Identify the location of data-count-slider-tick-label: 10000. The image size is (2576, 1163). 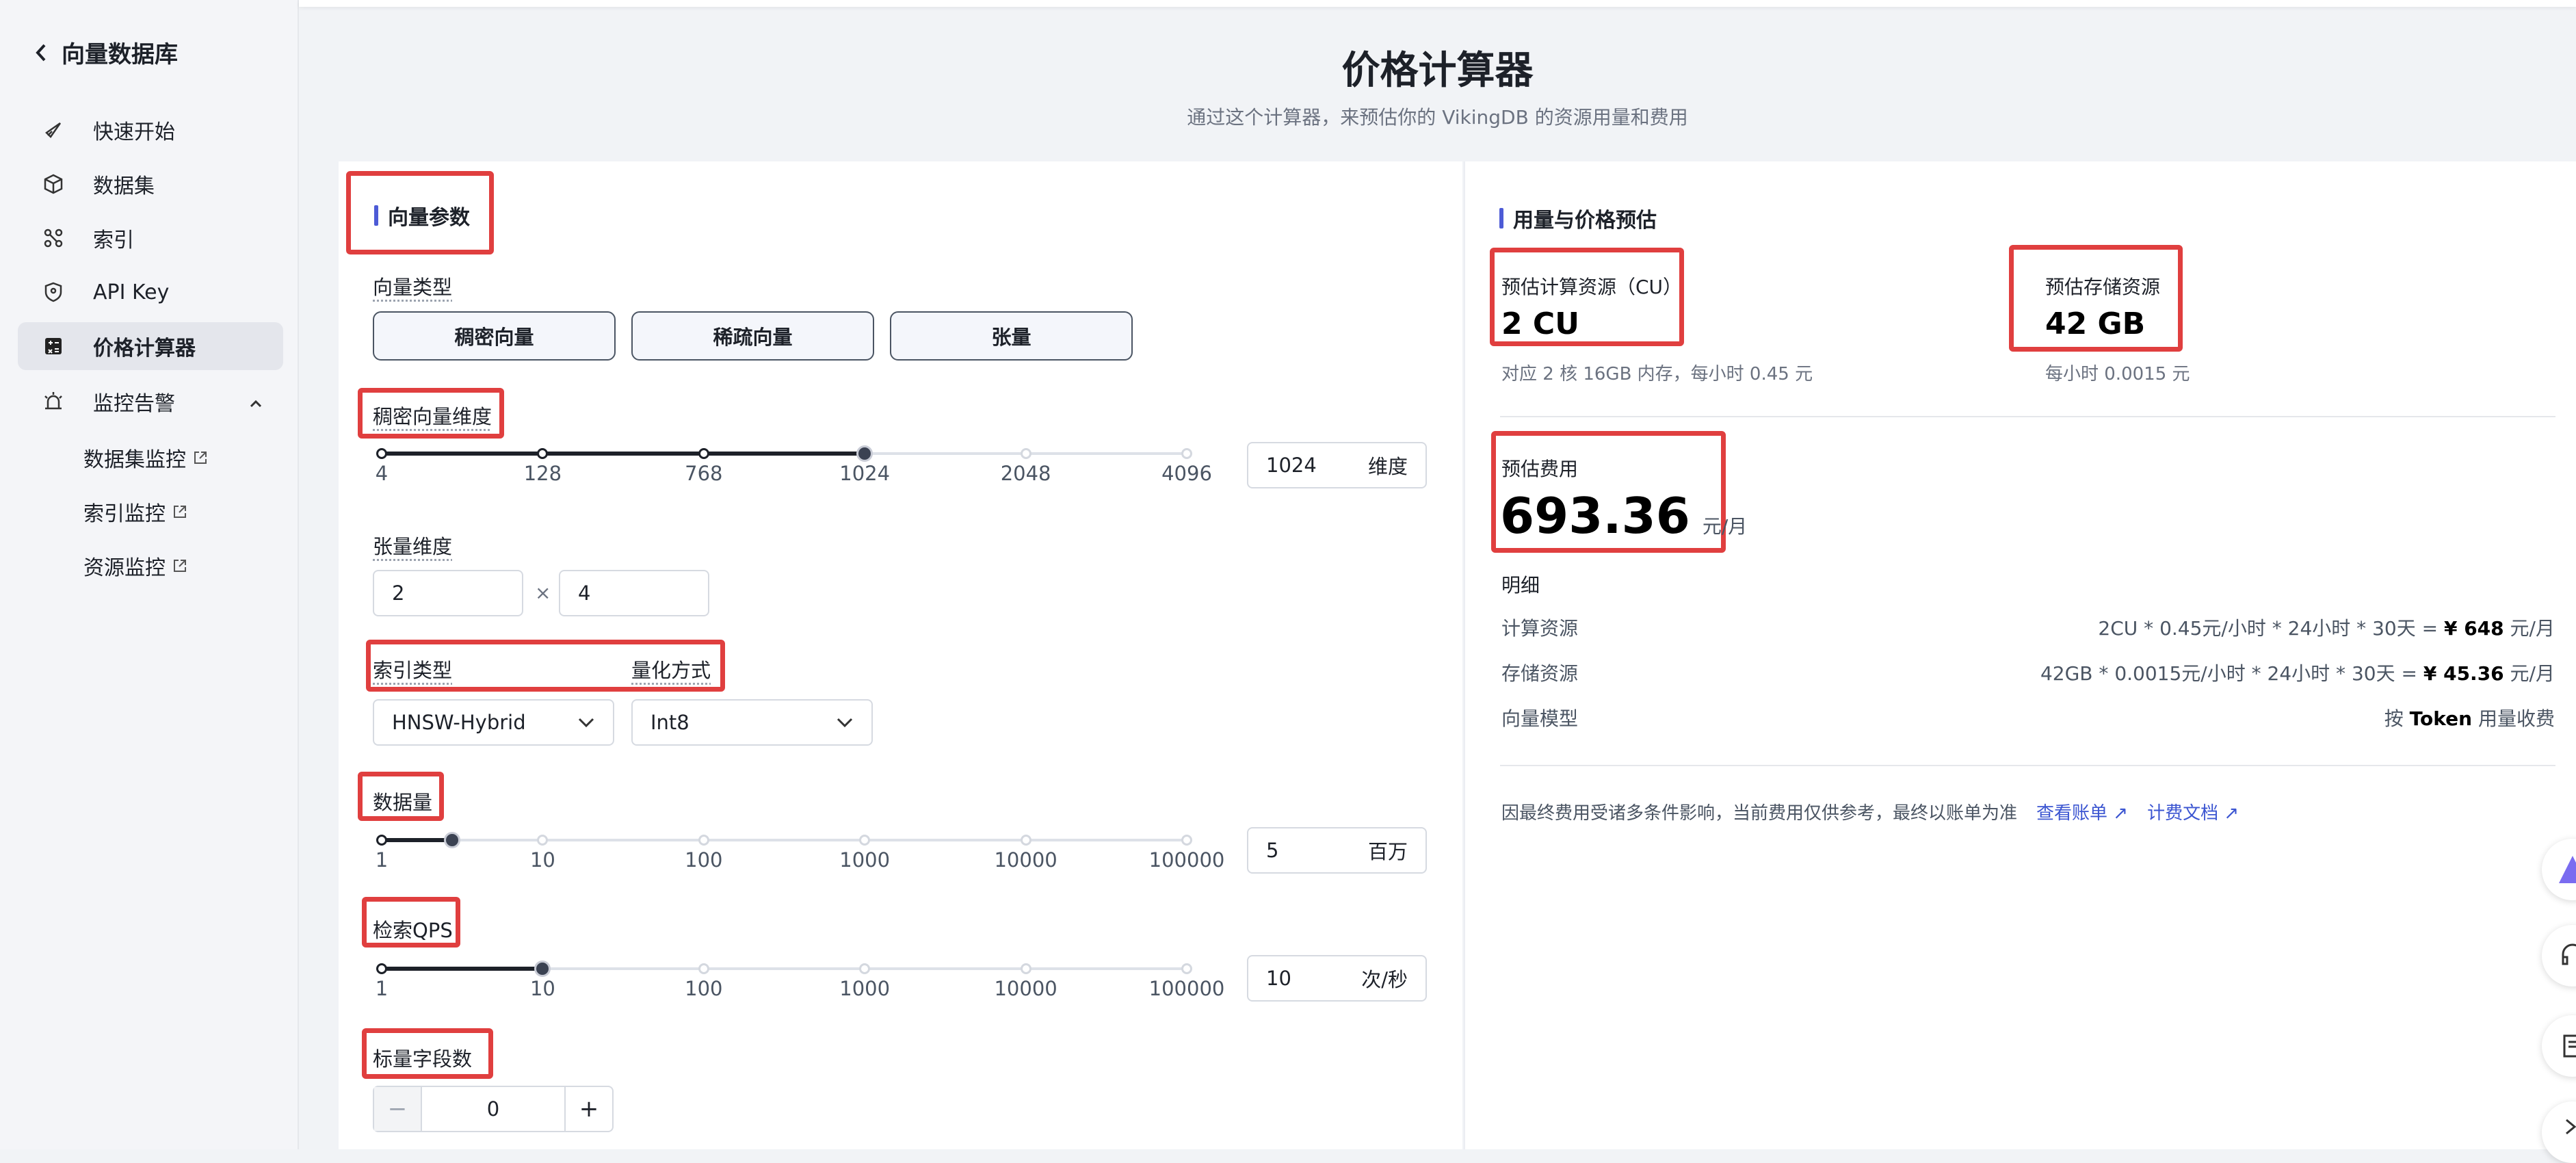
(1025, 860).